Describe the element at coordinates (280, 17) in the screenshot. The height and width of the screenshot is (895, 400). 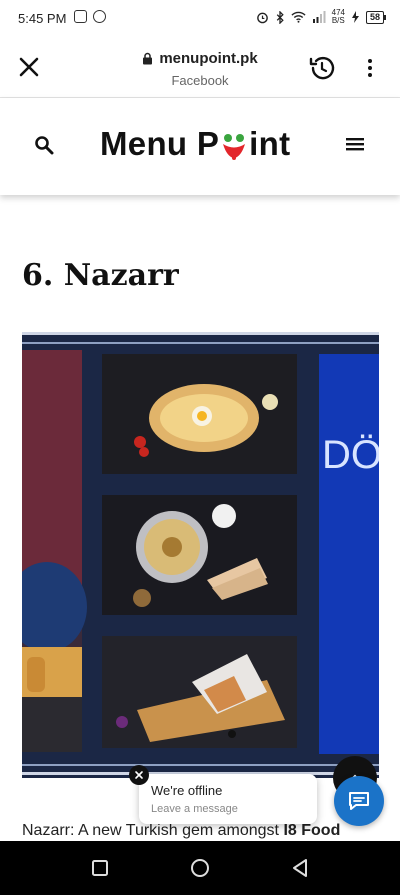
I see `bluetooth-icon` at that location.